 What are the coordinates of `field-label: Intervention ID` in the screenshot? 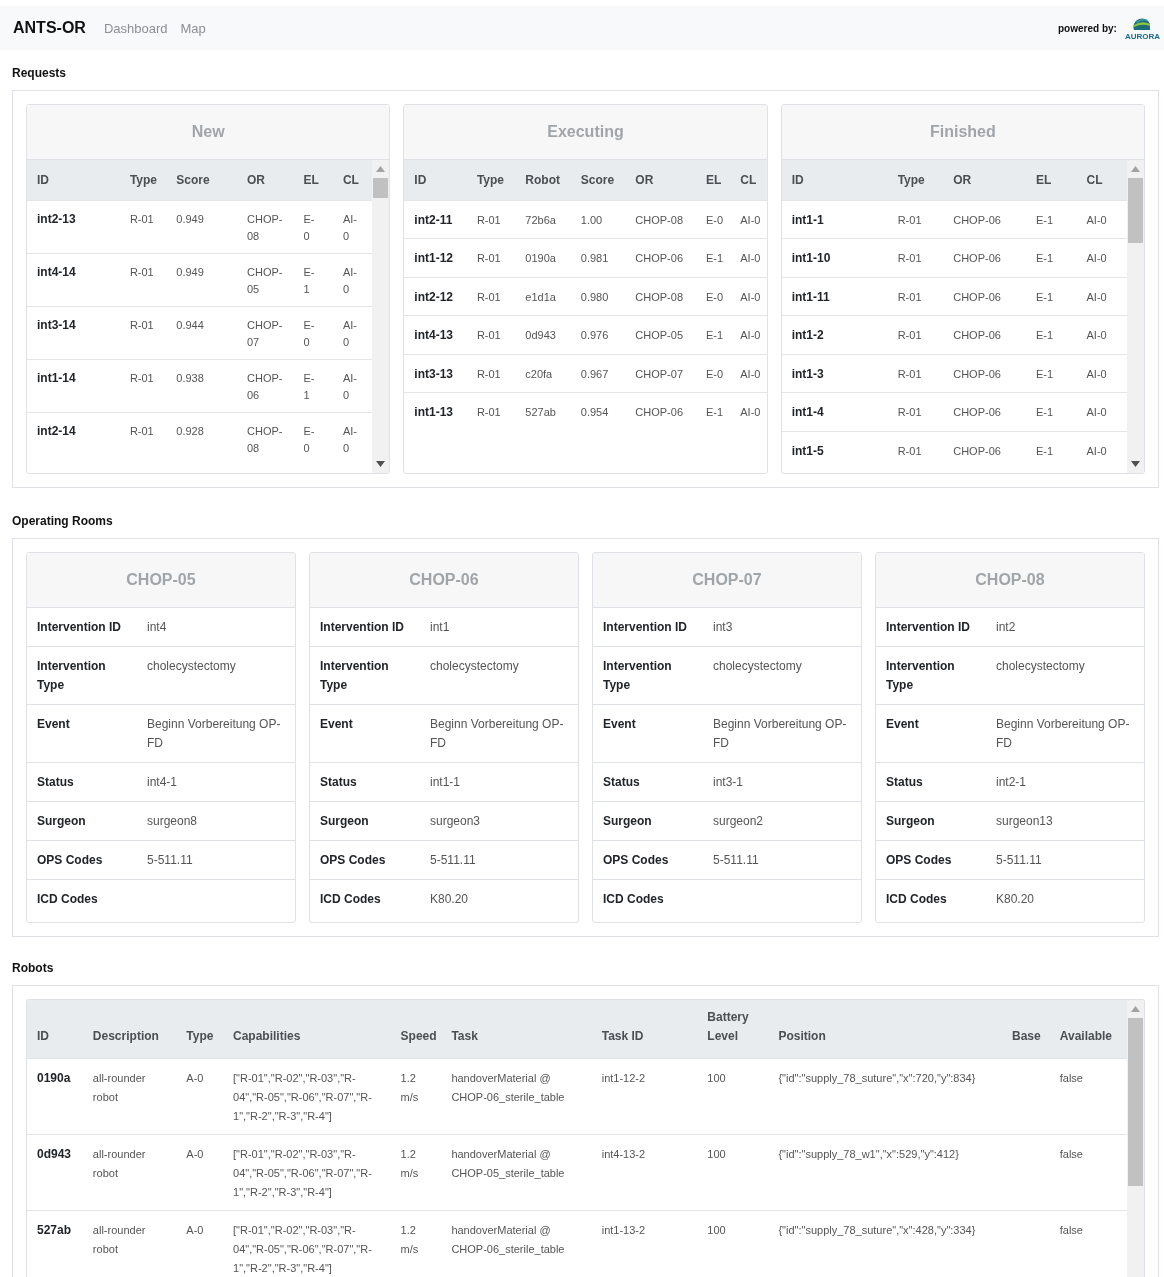 It's located at (928, 627).